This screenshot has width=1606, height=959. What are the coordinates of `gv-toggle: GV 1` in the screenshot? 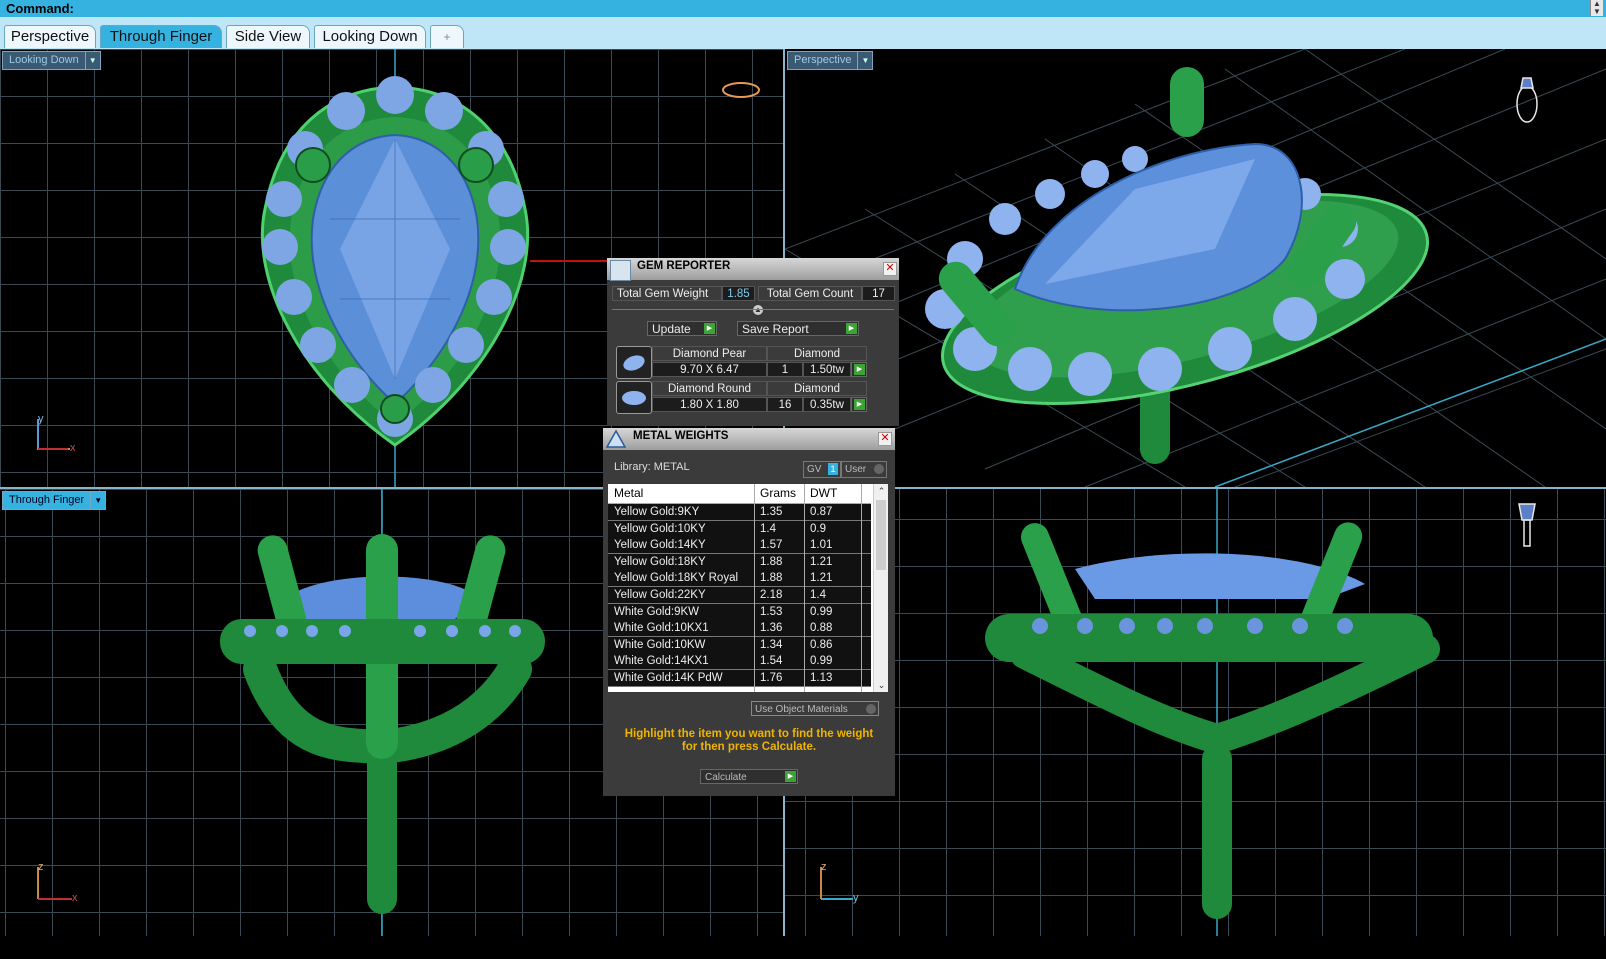 It's located at (822, 469).